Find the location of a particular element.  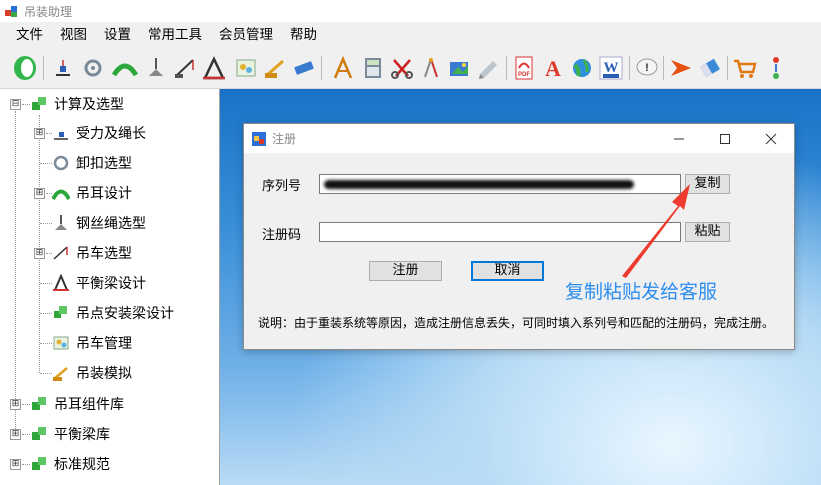

menu-help: 帮助 is located at coordinates (303, 35).